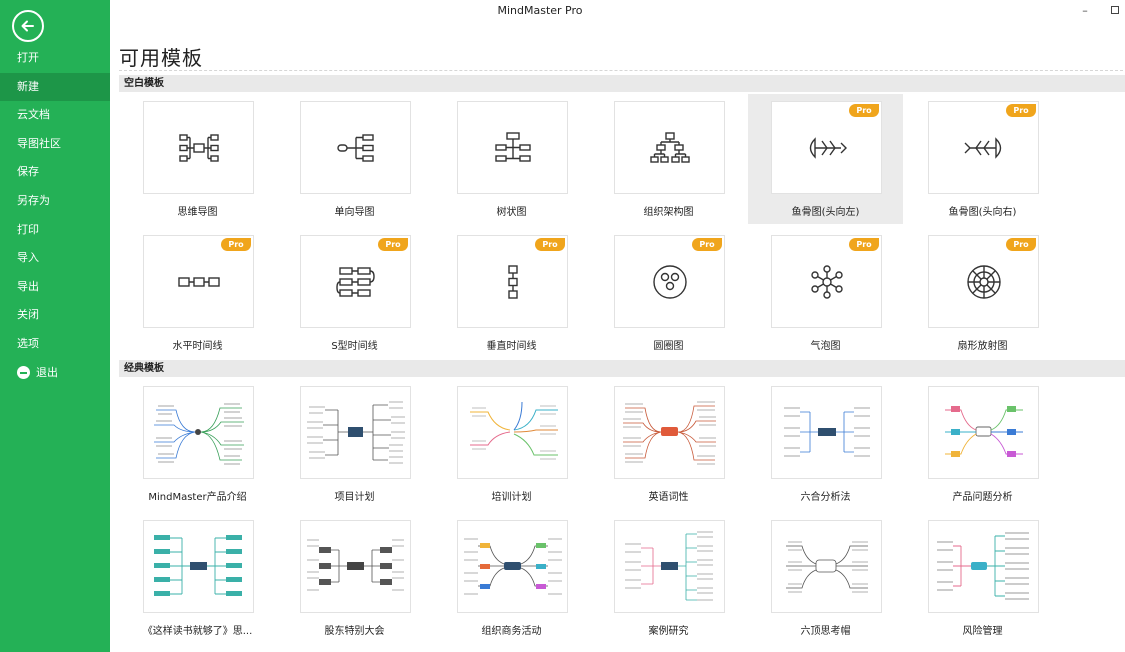  I want to click on template-organize-business-event: 组织商务活动, so click(511, 578).